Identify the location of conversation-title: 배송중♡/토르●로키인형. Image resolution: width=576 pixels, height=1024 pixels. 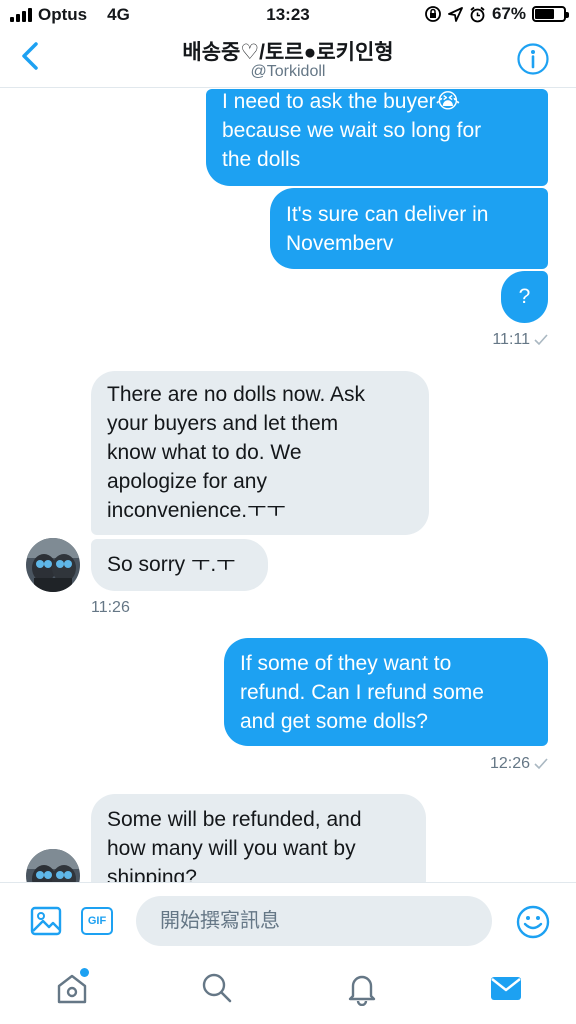
(288, 51).